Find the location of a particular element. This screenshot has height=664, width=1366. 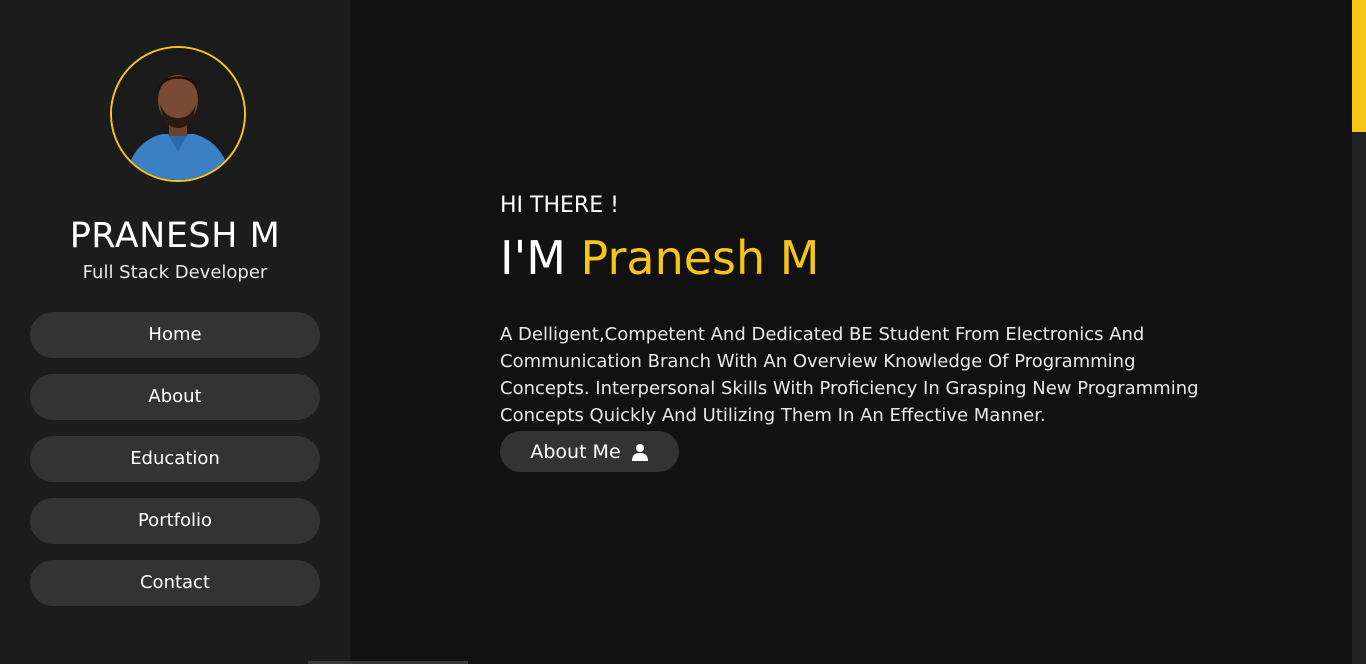

profile-name: PRANESH M is located at coordinates (175, 236).